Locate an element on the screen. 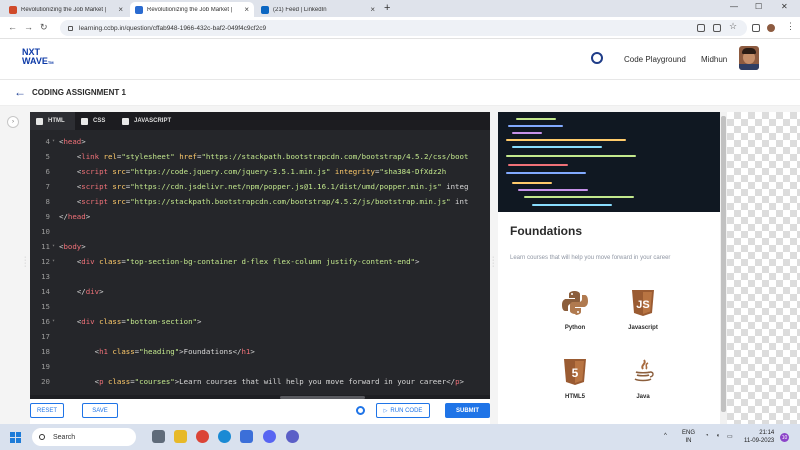 This screenshot has height=450, width=800. run-code-button: ▷ RUN CODE is located at coordinates (403, 410).